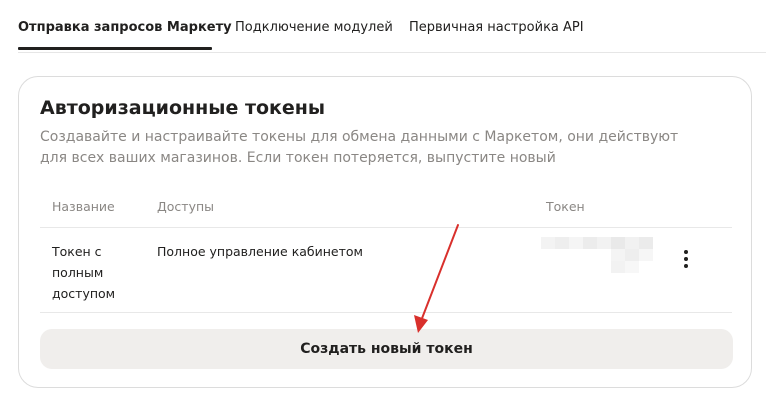 This screenshot has height=406, width=766. I want to click on token-name-cell: Токен с полным доступом, so click(84, 272).